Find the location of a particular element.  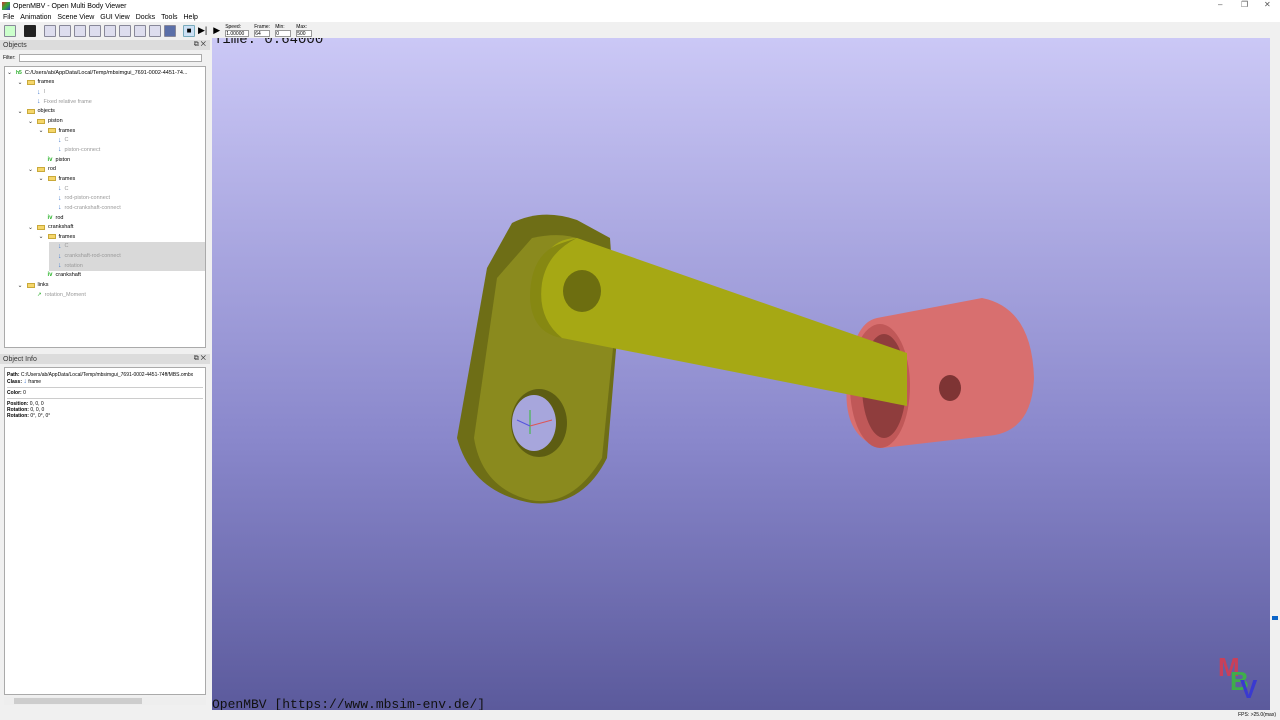

tree-item: iv crankshaft is located at coordinates (60, 276).